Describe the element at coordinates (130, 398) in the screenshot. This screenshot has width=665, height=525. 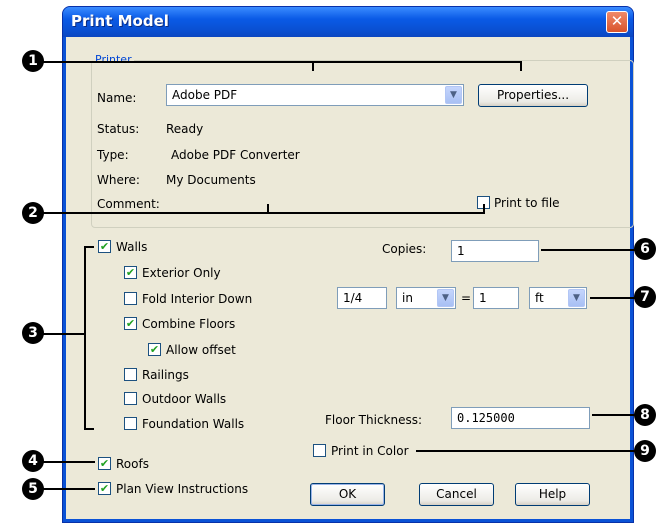
I see `outdoor-walls-checkbox` at that location.